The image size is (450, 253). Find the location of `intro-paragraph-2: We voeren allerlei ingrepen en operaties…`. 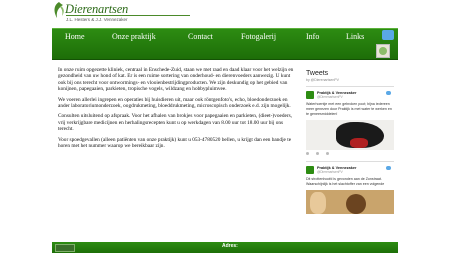

intro-paragraph-2: We voeren allerlei ingrepen en operaties… is located at coordinates (174, 103).